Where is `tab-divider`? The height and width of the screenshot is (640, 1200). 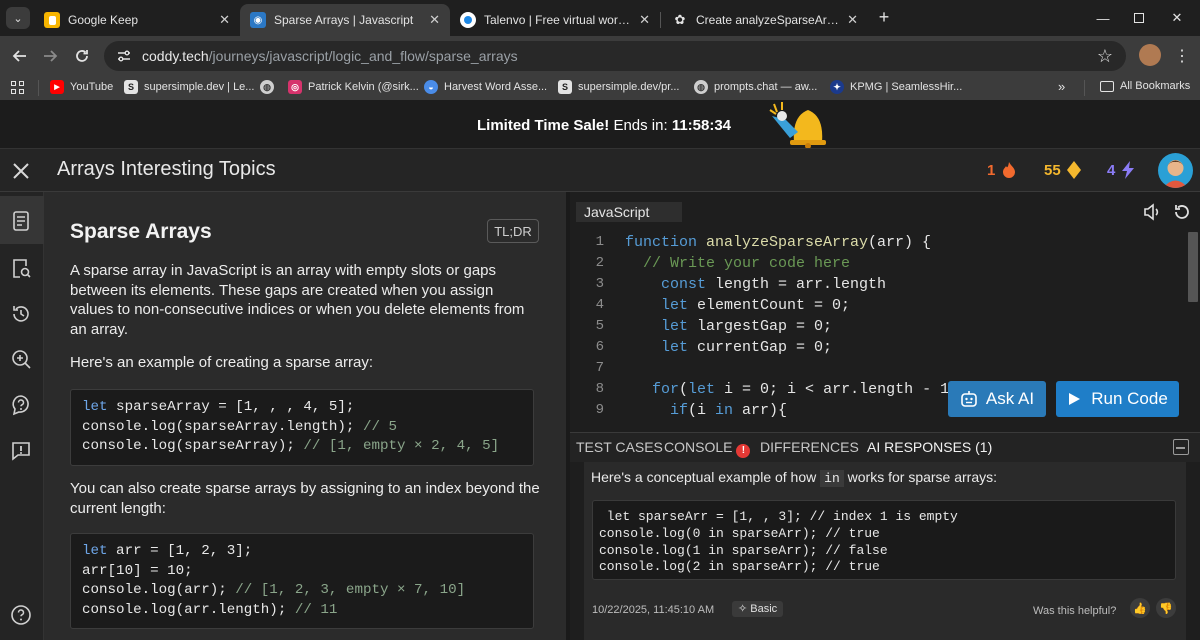
tab-divider is located at coordinates (660, 20).